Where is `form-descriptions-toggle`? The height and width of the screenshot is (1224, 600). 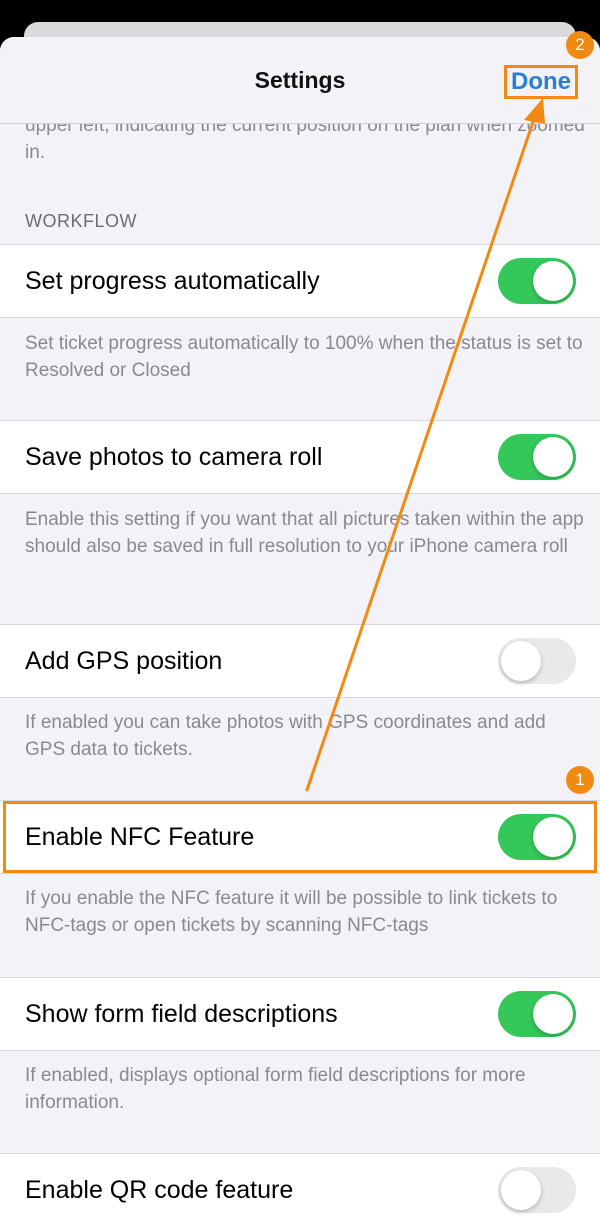
form-descriptions-toggle is located at coordinates (537, 1014).